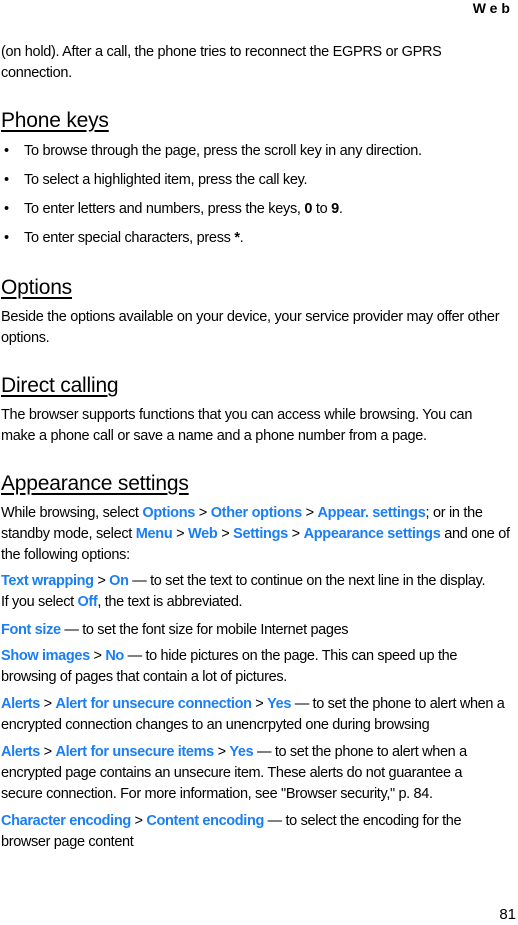 The image size is (518, 925). I want to click on text: To enter special characters, press, so click(129, 238).